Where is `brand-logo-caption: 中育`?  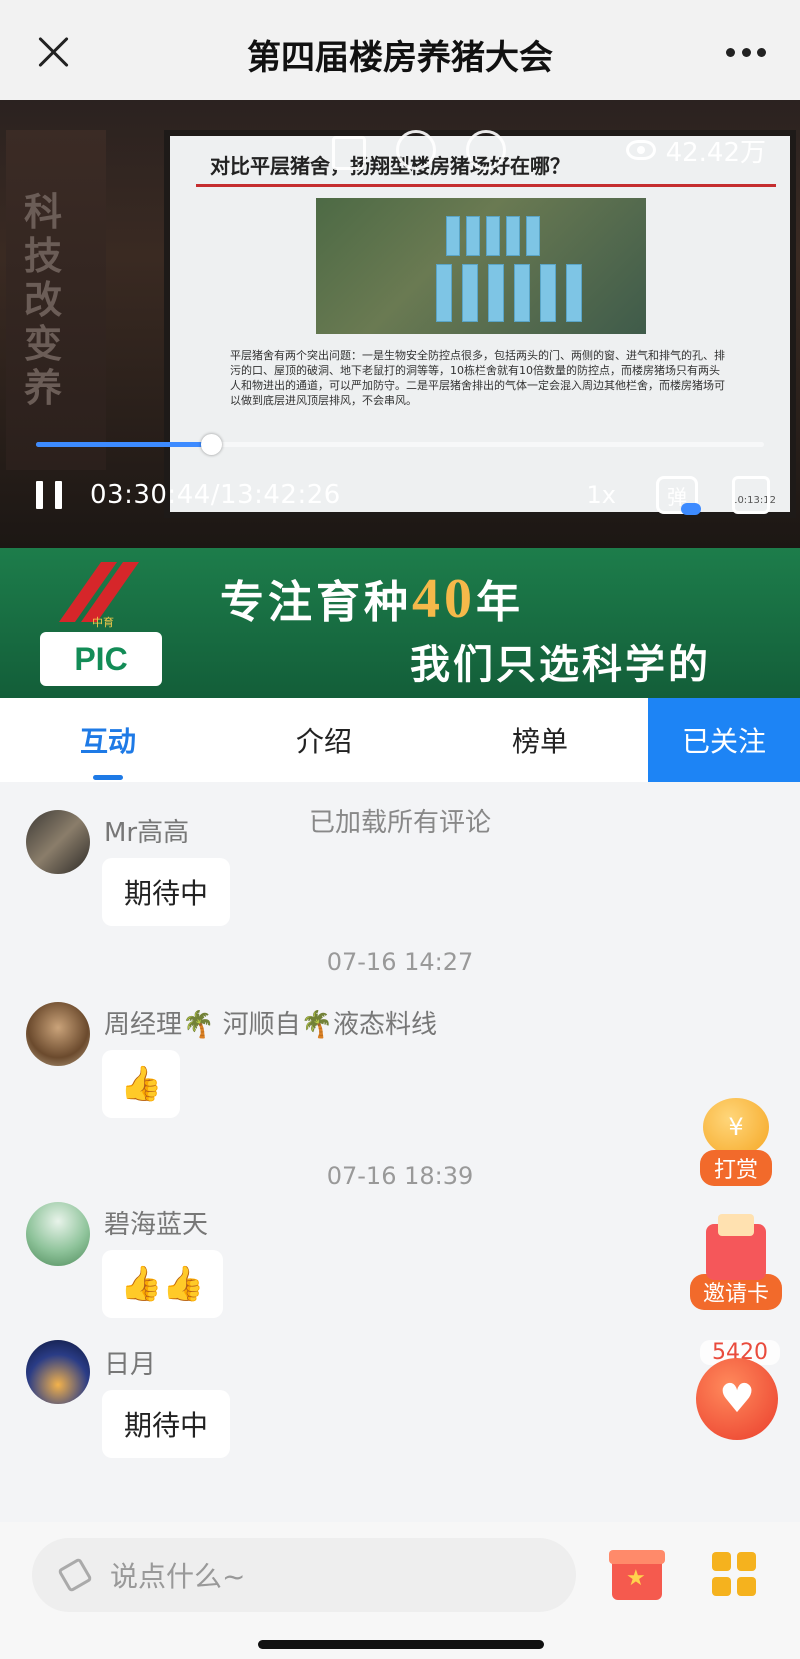 brand-logo-caption: 中育 is located at coordinates (103, 622).